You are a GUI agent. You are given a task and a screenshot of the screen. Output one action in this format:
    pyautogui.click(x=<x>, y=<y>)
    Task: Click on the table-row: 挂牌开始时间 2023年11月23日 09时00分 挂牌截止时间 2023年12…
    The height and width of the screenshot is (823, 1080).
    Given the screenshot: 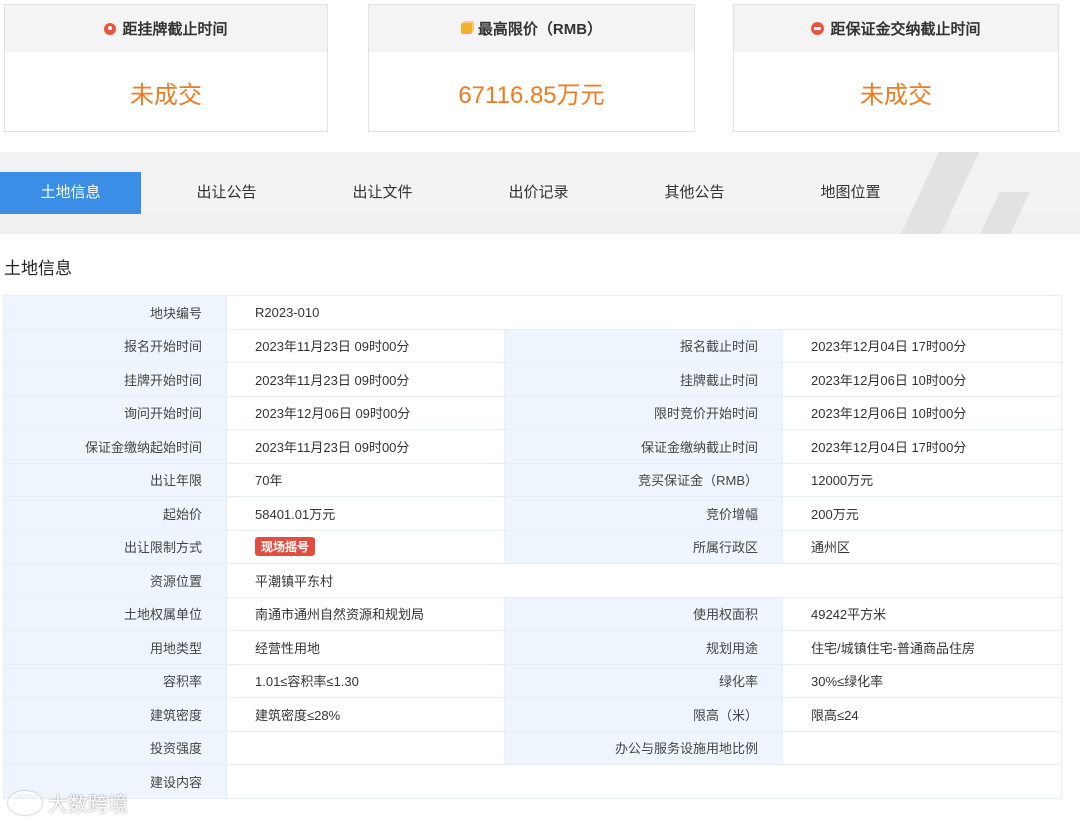 What is the action you would take?
    pyautogui.click(x=532, y=379)
    